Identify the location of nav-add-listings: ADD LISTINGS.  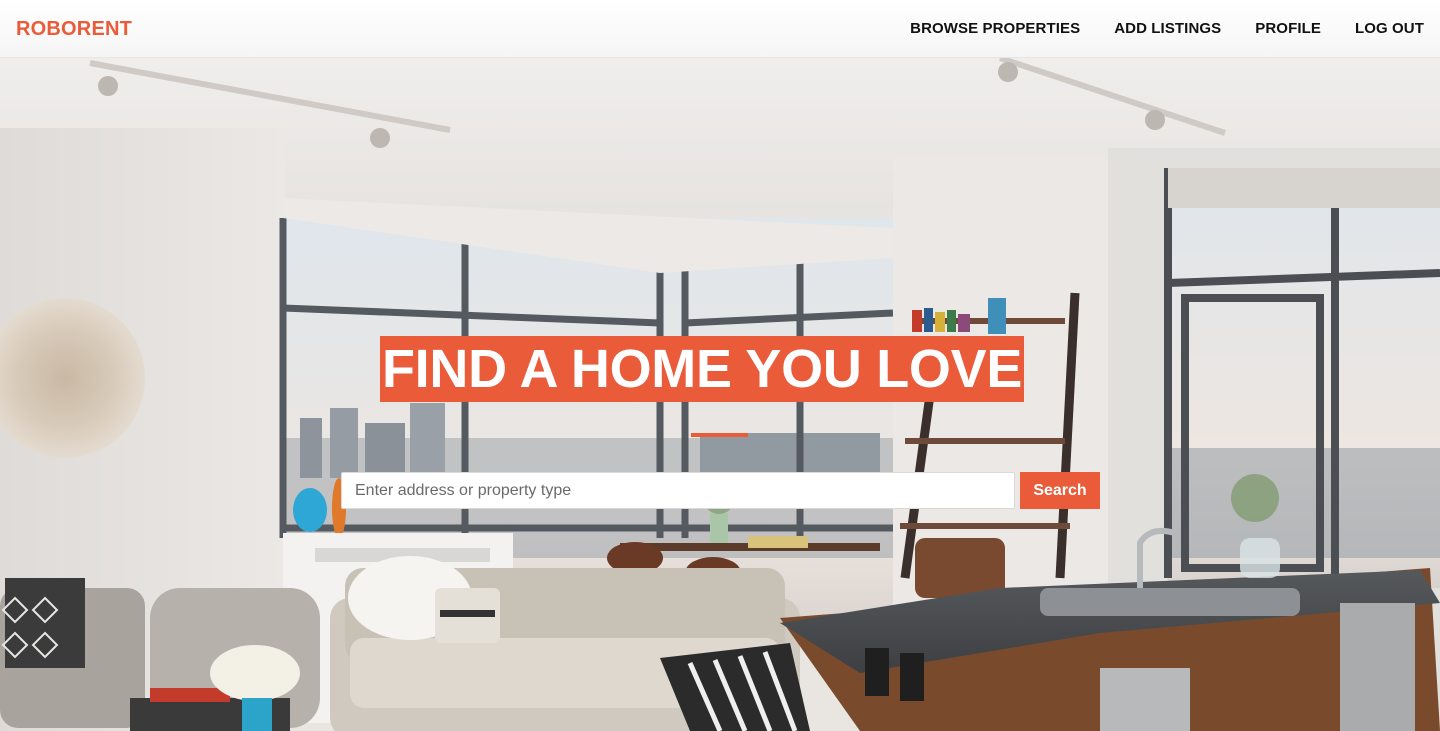
(1167, 28).